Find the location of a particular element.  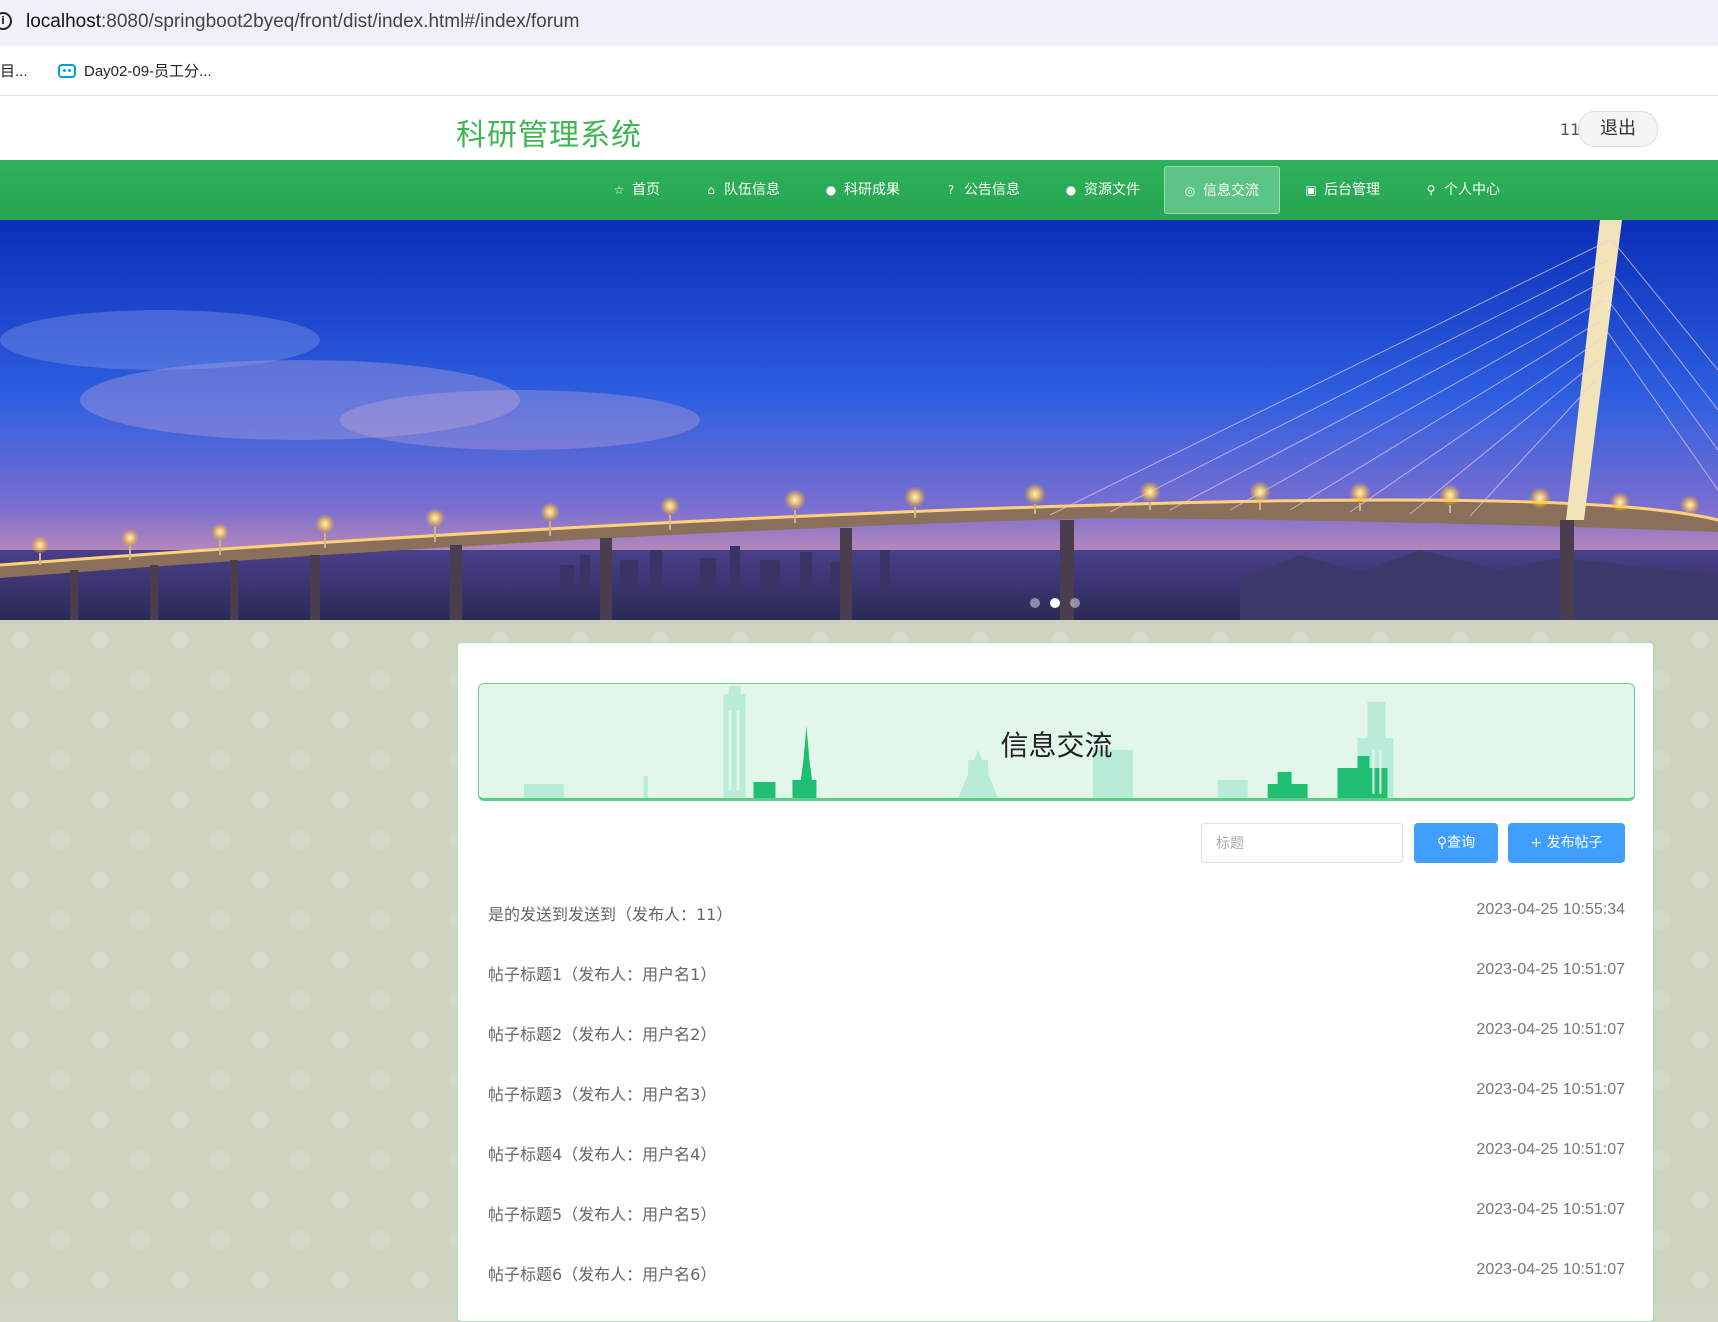

nav-label: 首页 is located at coordinates (646, 190).